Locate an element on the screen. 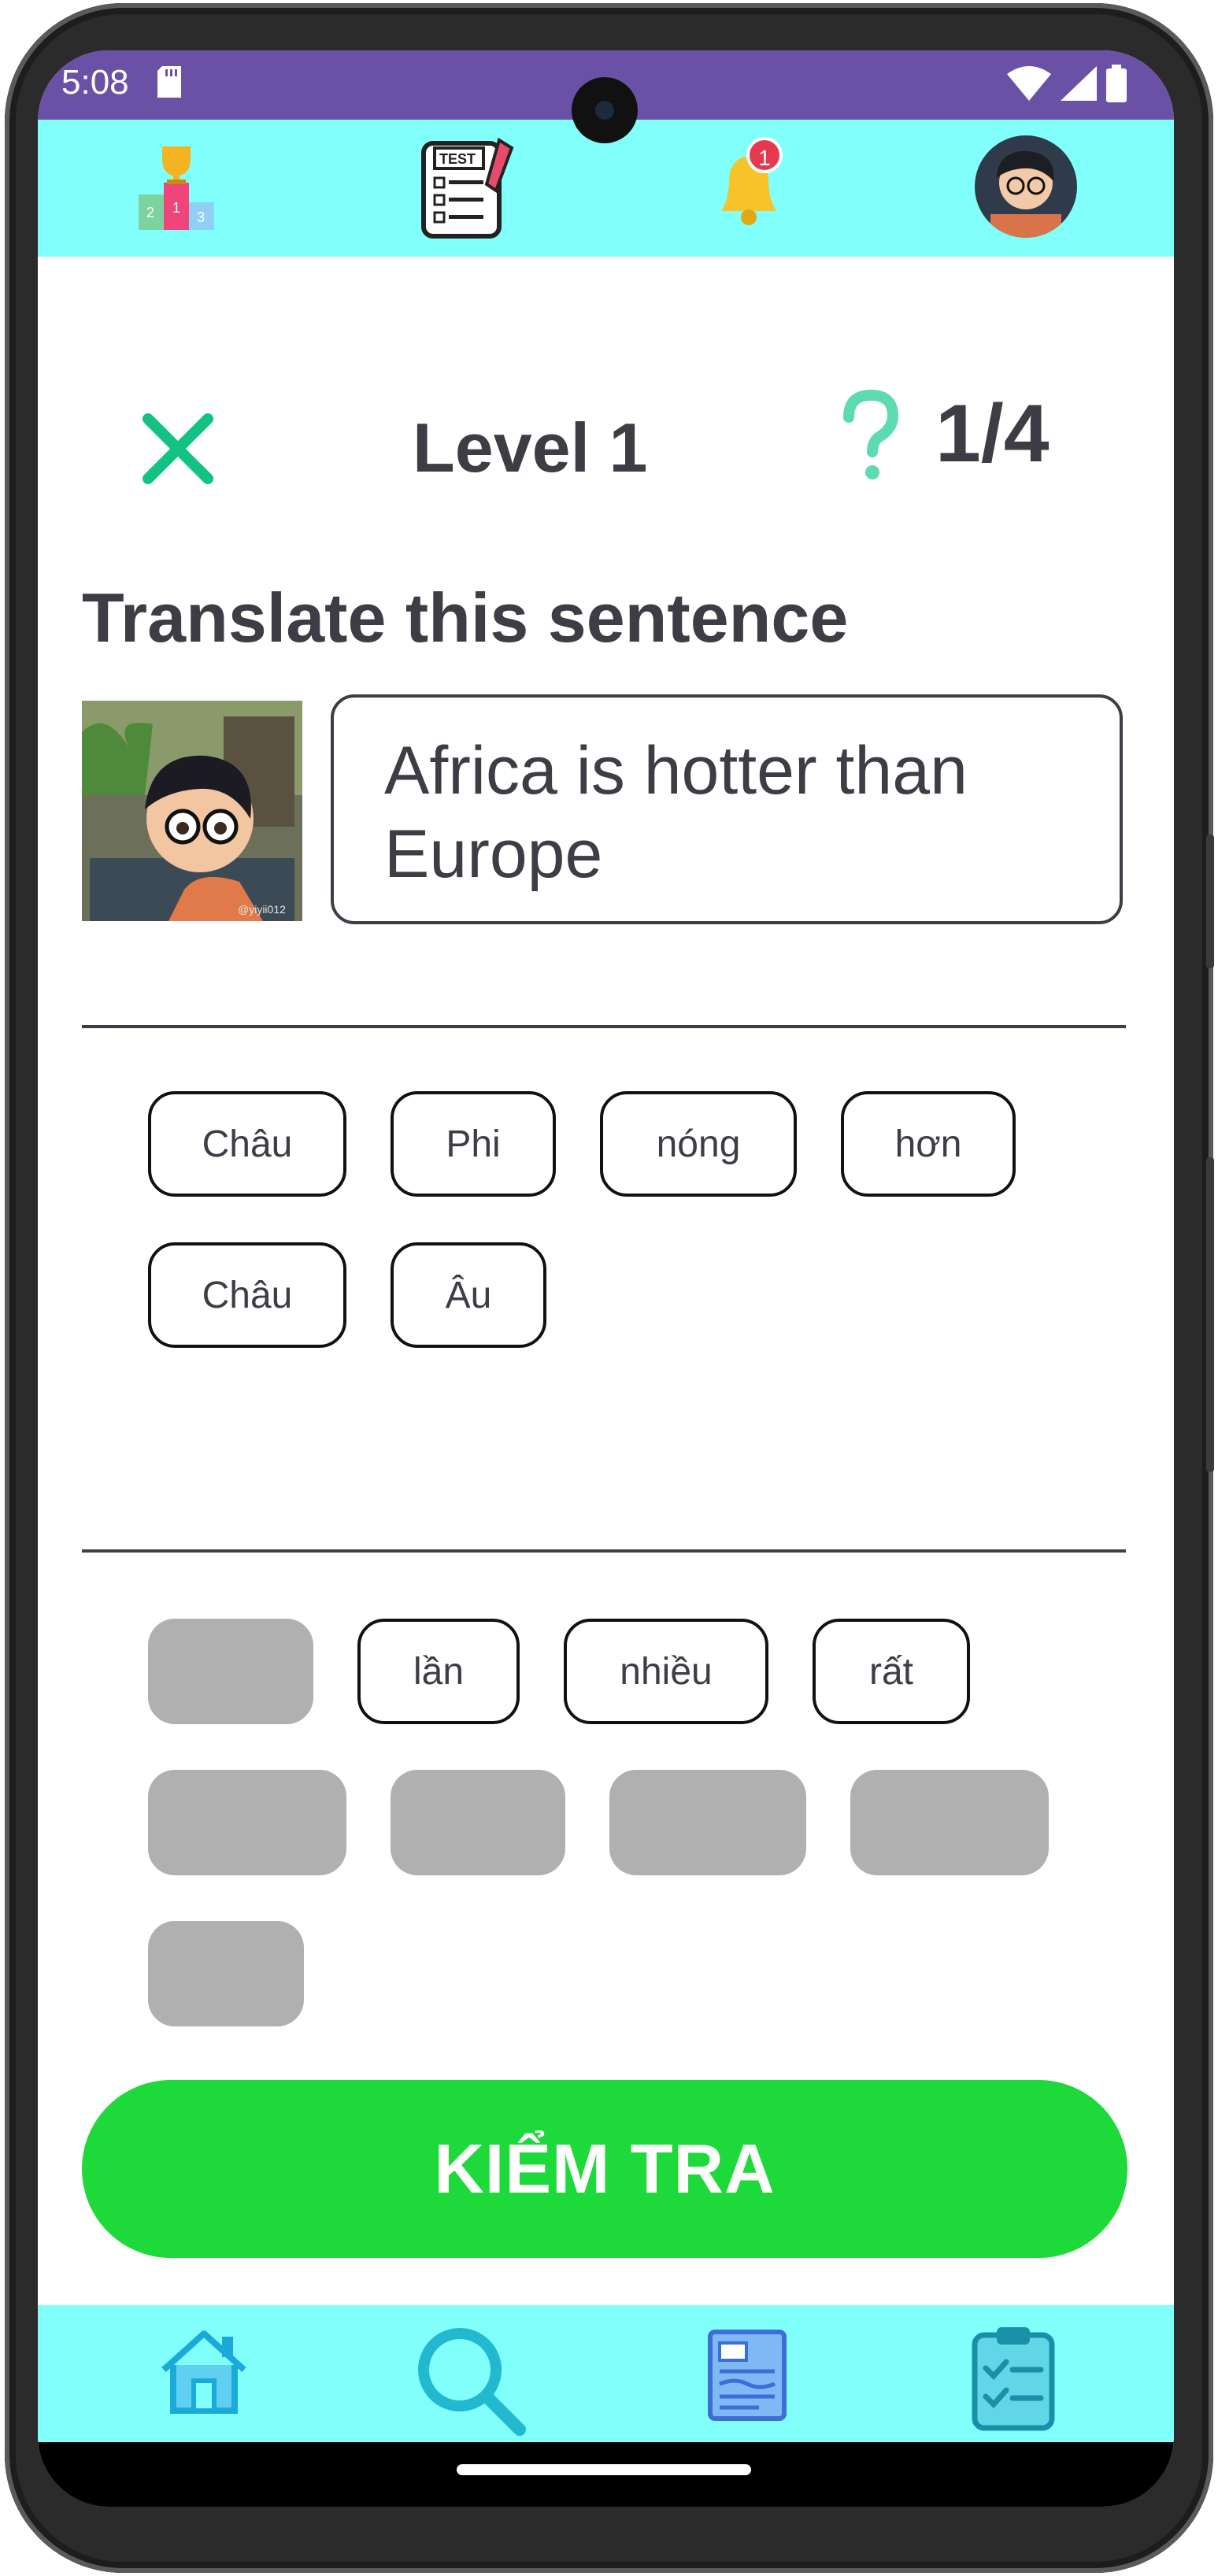 Image resolution: width=1218 pixels, height=2576 pixels. power-button is located at coordinates (1210, 1314).